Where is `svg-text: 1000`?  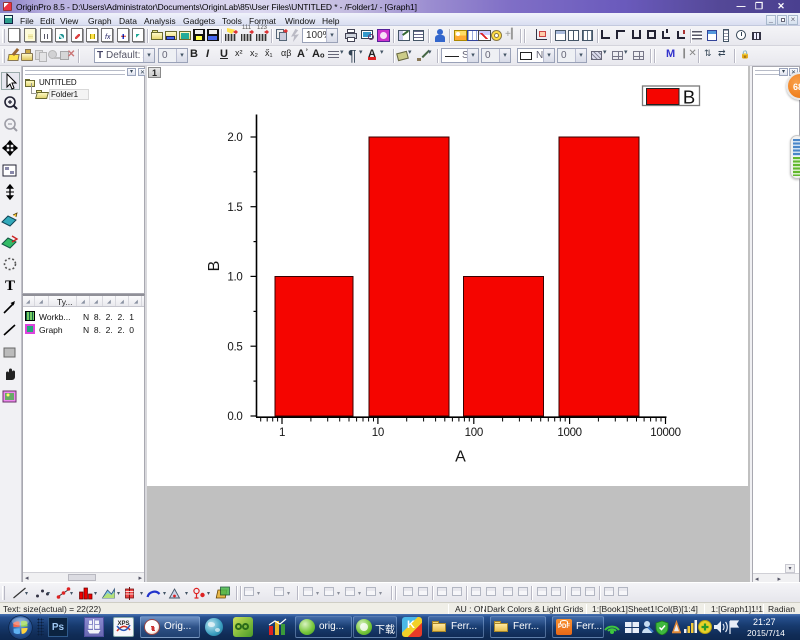
svg-text: 1000 is located at coordinates (569, 433).